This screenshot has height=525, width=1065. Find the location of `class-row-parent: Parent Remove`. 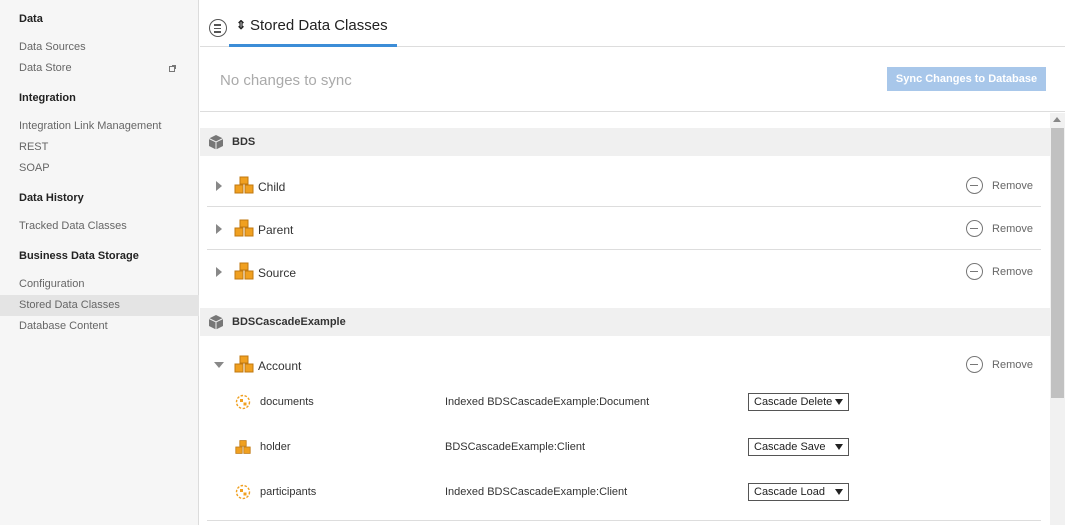

class-row-parent: Parent Remove is located at coordinates (624, 228).